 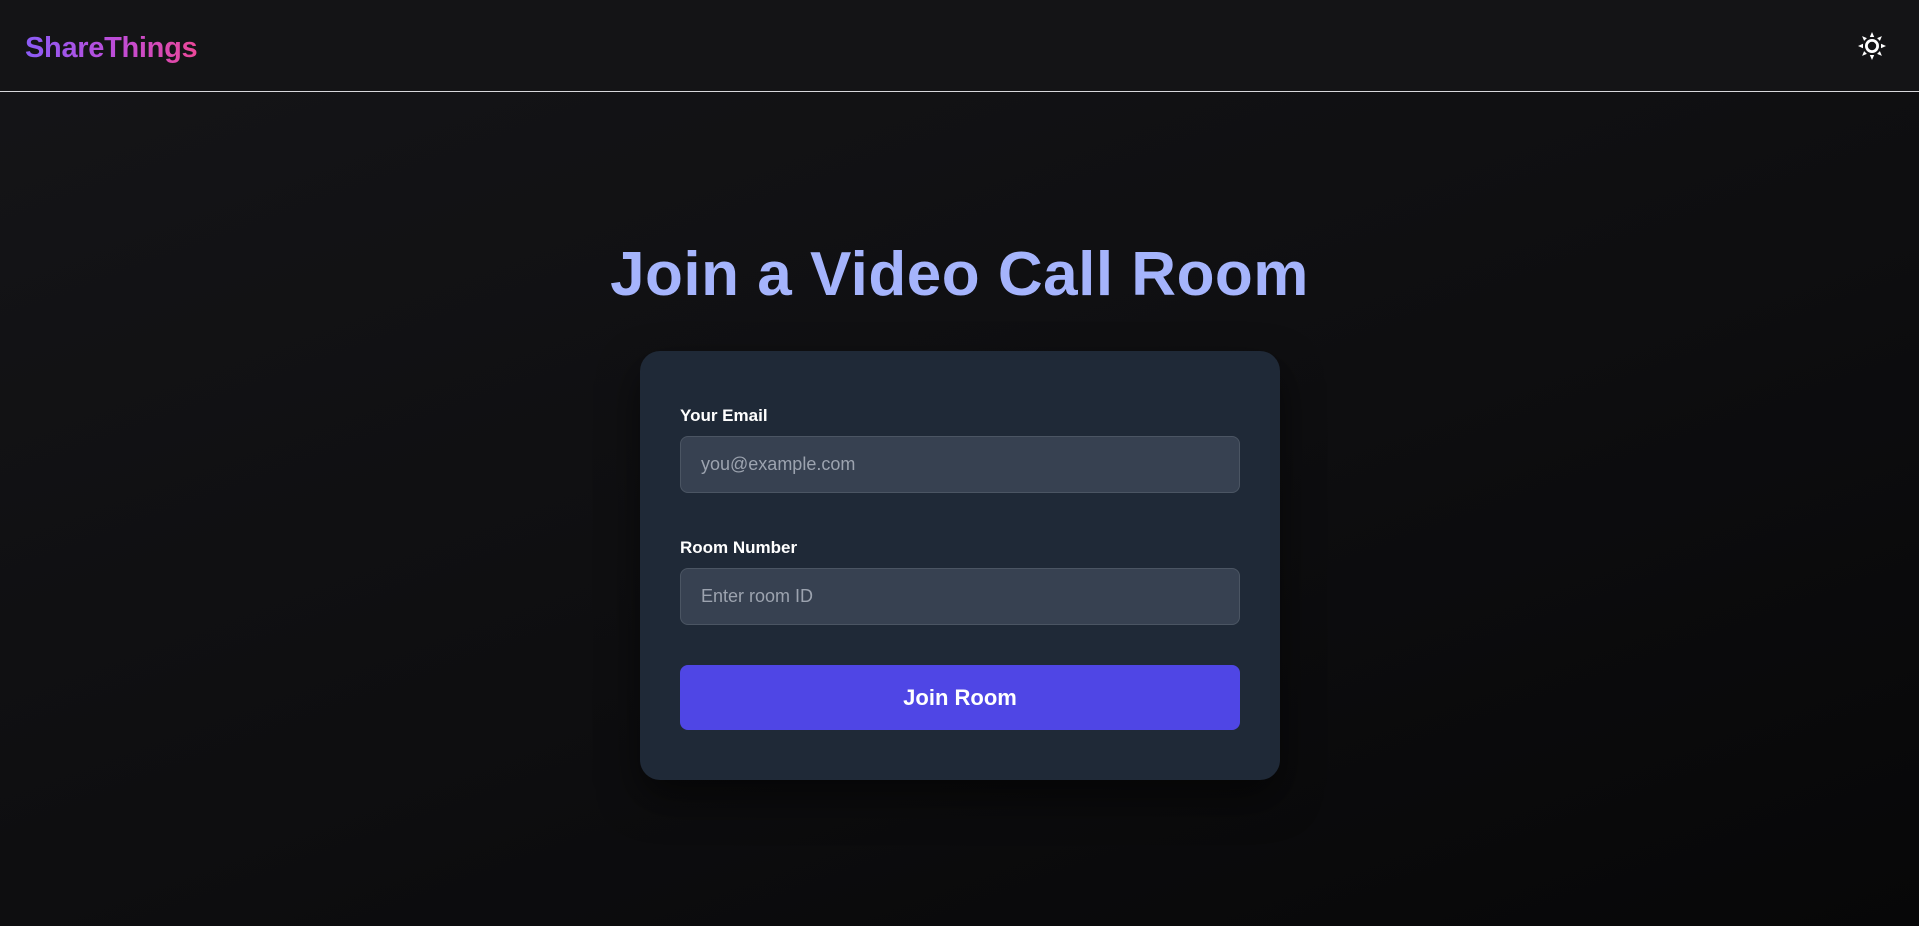 I want to click on theme-toggle-button, so click(x=1872, y=46).